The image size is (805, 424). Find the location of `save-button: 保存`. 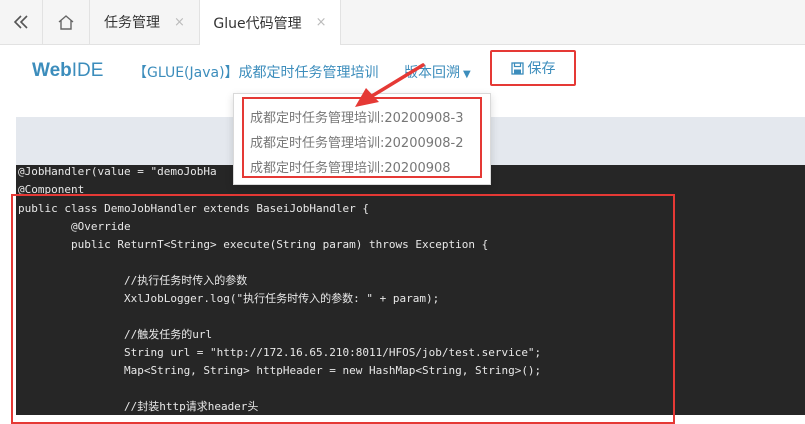

save-button: 保存 is located at coordinates (533, 68).